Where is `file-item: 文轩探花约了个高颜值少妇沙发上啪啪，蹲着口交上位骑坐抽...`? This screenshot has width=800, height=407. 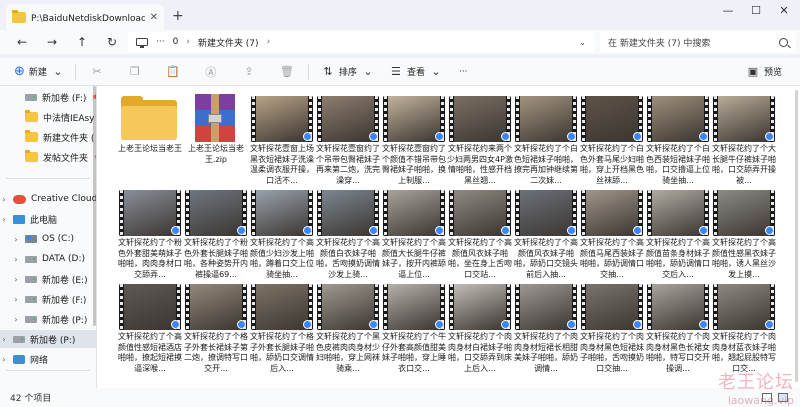 file-item: 文轩探花约了个高颜值少妇沙发上啪啪，蹲着口交上位骑坐抽... is located at coordinates (282, 235).